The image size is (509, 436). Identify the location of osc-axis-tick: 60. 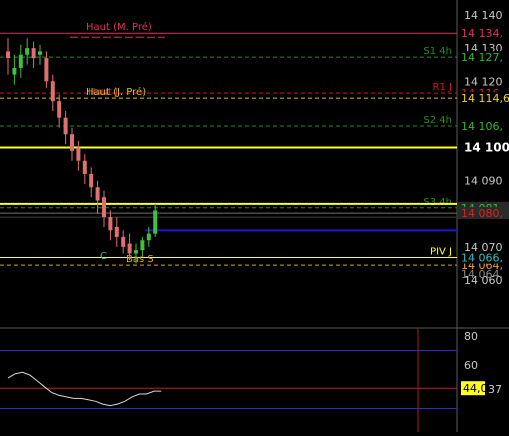
(471, 365).